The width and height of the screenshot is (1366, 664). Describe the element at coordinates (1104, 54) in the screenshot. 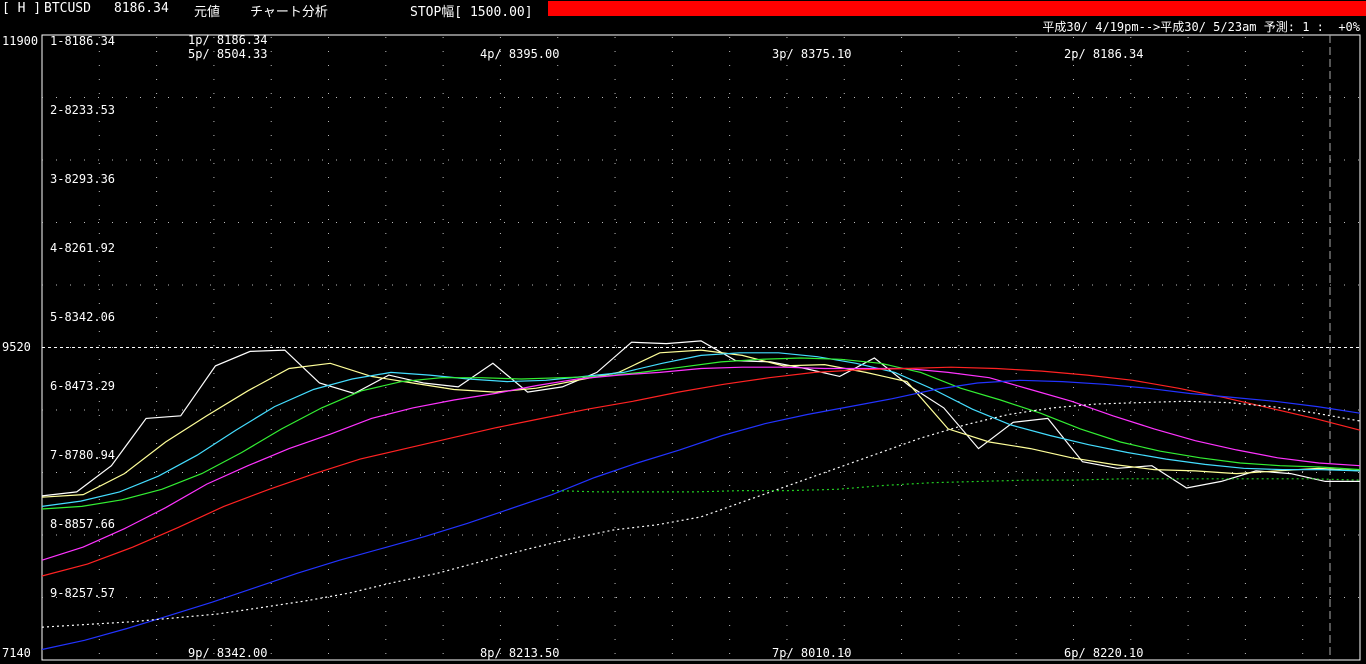

I see `top-label: 2p/ 8186.34` at that location.